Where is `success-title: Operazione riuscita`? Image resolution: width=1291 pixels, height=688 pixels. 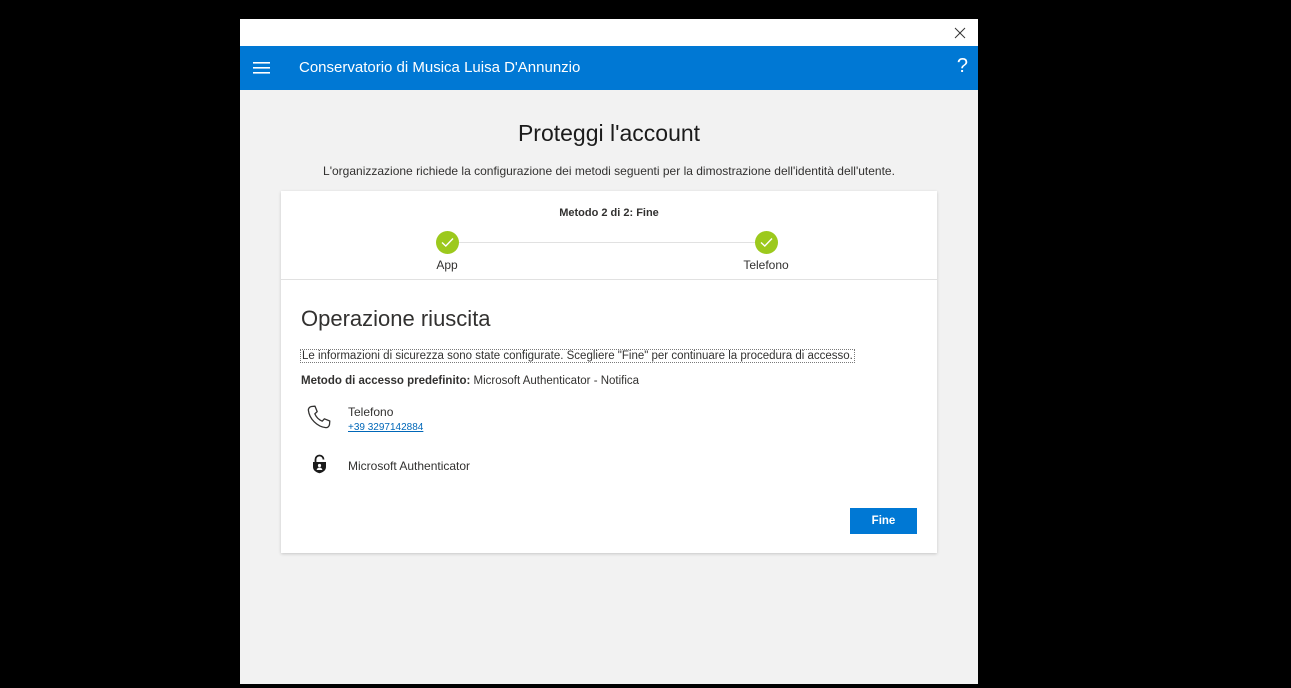 success-title: Operazione riuscita is located at coordinates (396, 318).